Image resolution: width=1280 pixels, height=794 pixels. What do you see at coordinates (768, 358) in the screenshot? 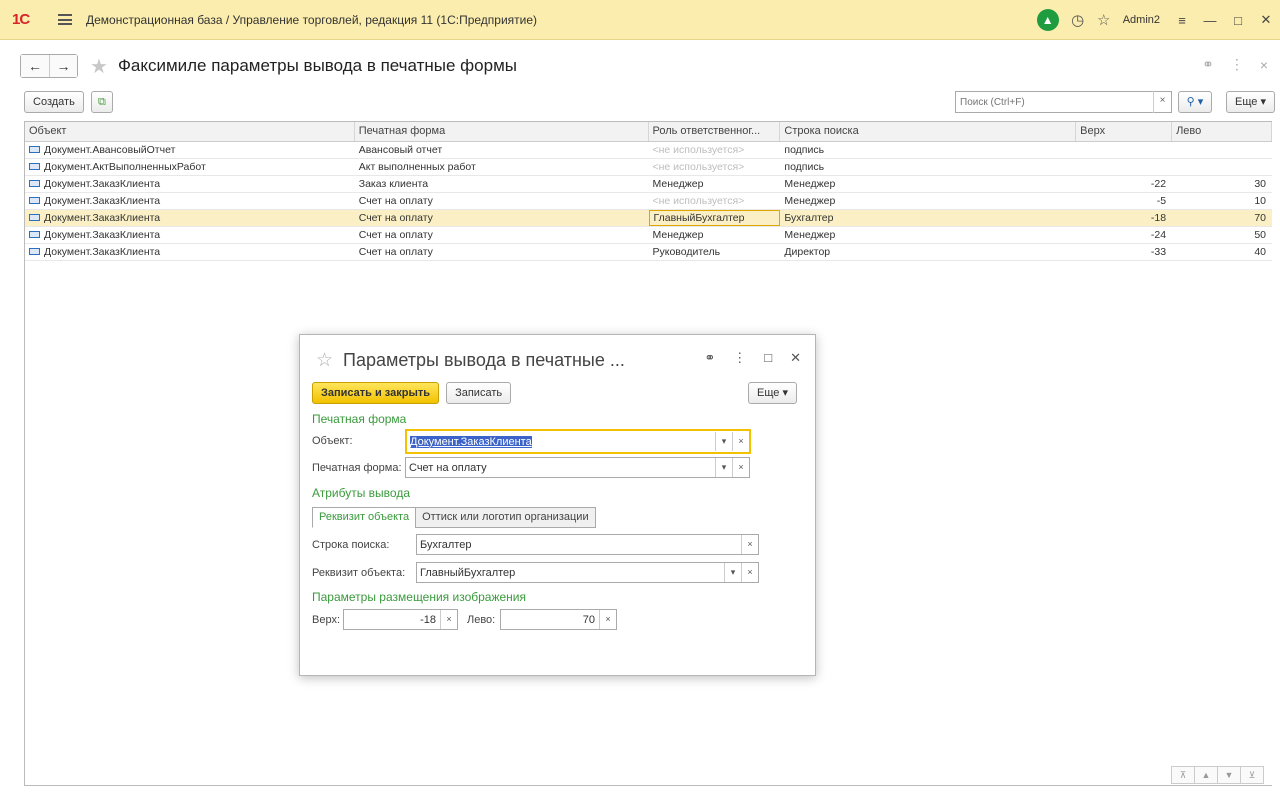
I see `dialog-maximize-icon: □` at bounding box center [768, 358].